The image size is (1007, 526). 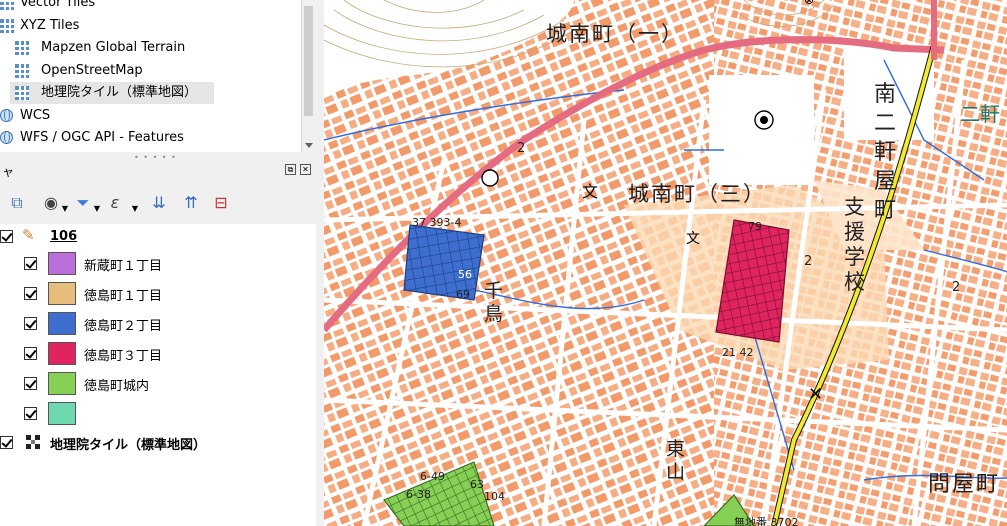 I want to click on map-label-shien: 支援学校, so click(x=854, y=244).